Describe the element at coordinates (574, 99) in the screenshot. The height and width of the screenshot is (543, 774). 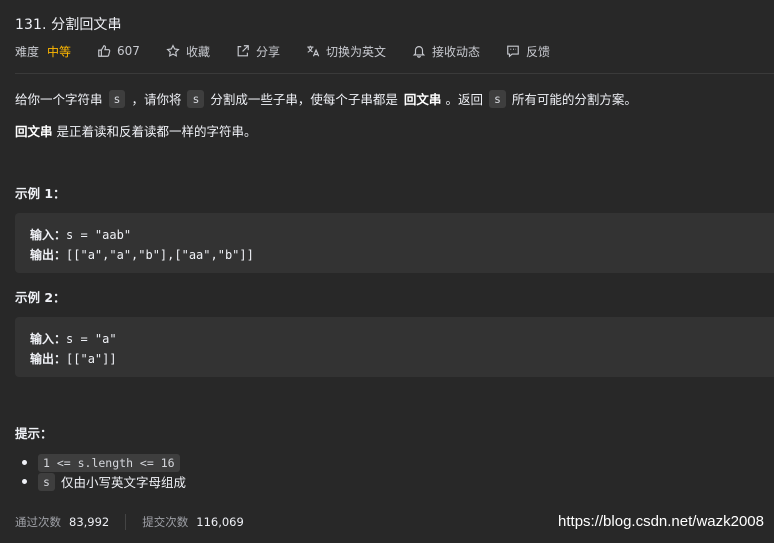
I see `description-text: 所有可能的分割方案。` at that location.